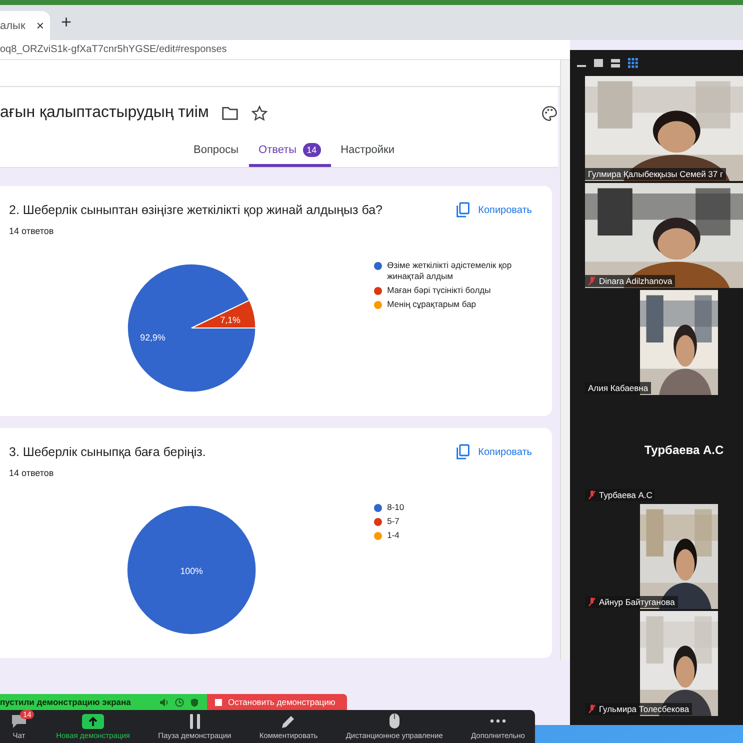  What do you see at coordinates (450, 271) in the screenshot?
I see `legend-label: Өзіме жеткілікті әдістемелік қор жинақтай алдым` at bounding box center [450, 271].